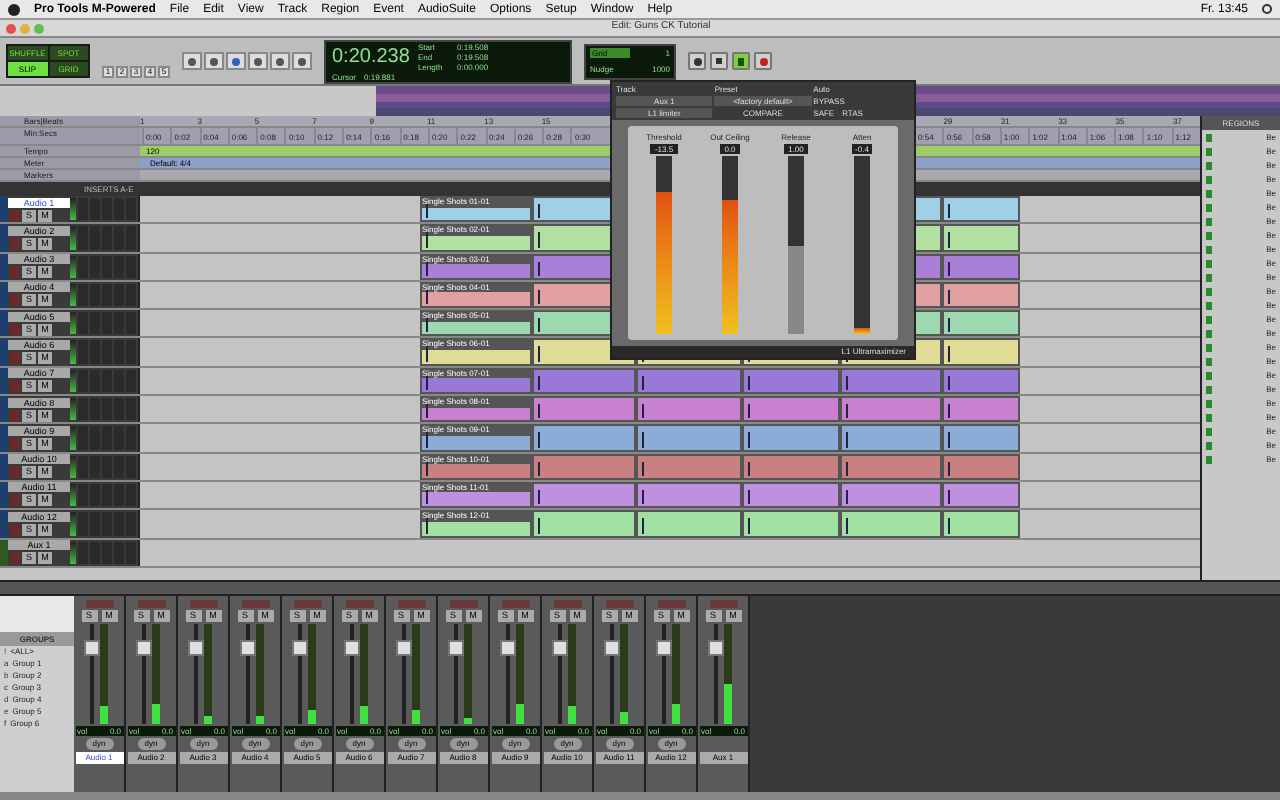 Image resolution: width=1280 pixels, height=800 pixels. What do you see at coordinates (763, 61) in the screenshot?
I see `record-button` at bounding box center [763, 61].